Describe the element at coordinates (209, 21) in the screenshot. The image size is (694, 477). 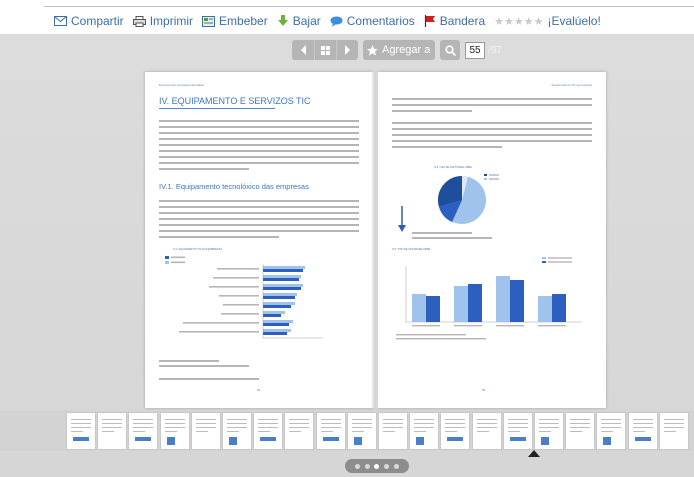
I see `embed-icon` at that location.